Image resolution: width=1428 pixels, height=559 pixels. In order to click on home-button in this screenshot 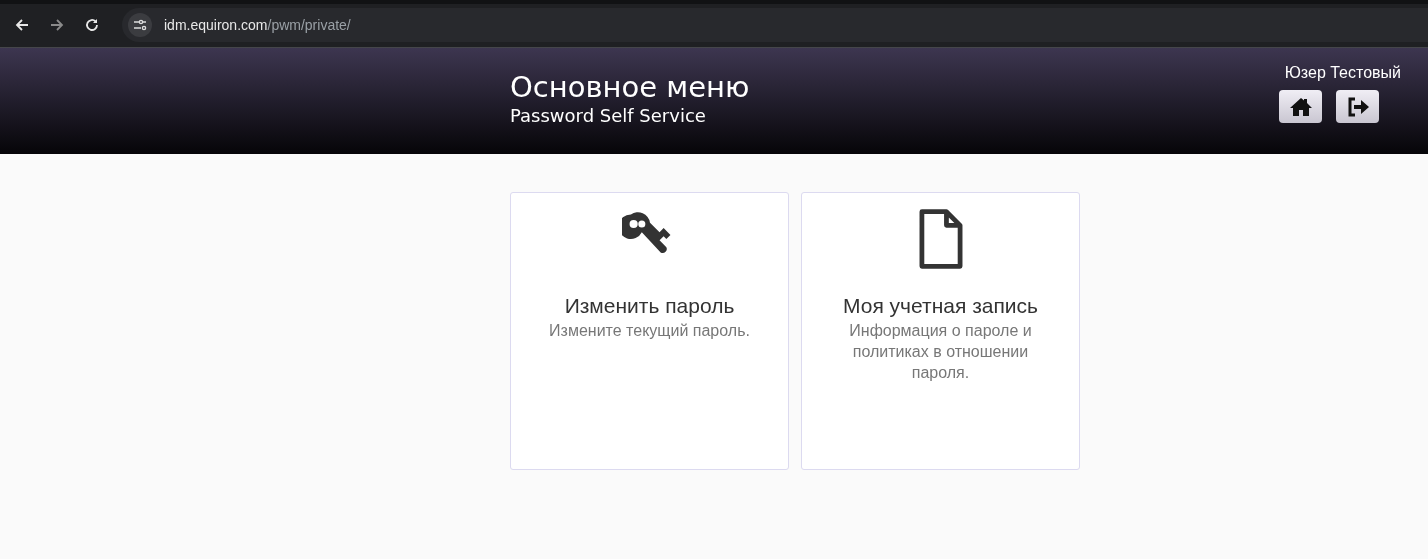, I will do `click(1300, 106)`.